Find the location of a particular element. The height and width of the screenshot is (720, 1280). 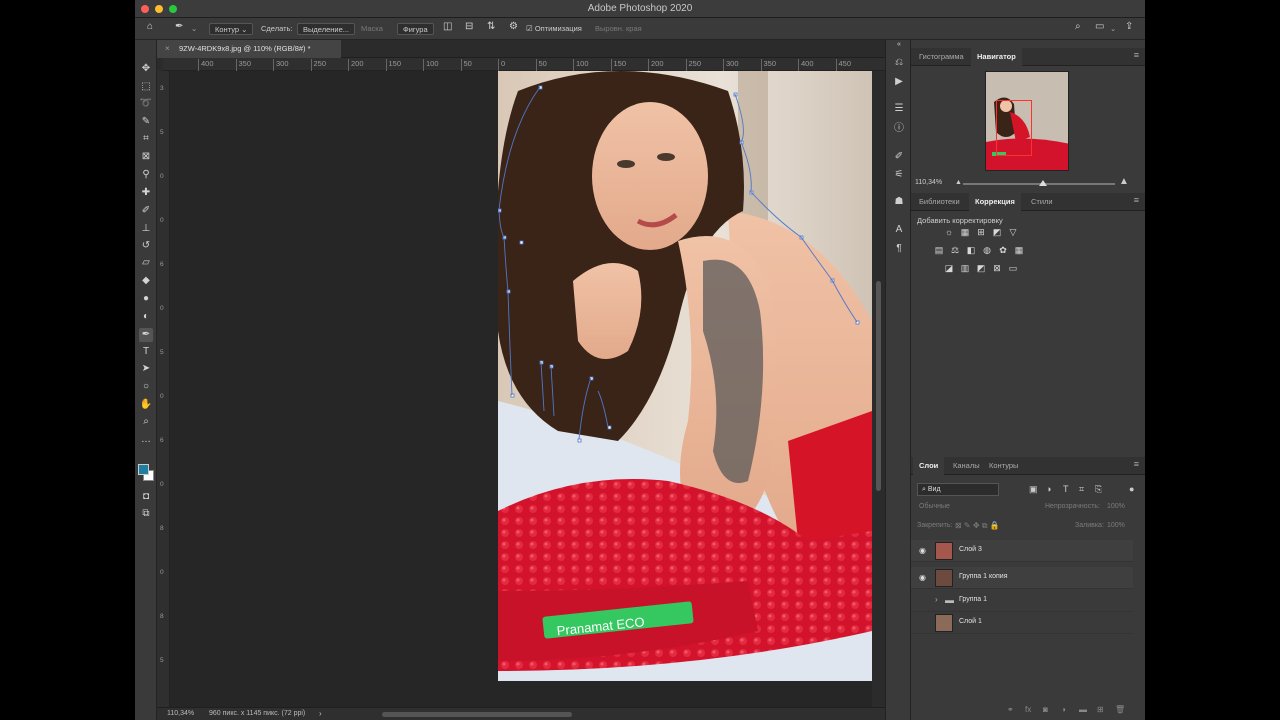

quick-selection-tool-icon: ✎ is located at coordinates (146, 122).